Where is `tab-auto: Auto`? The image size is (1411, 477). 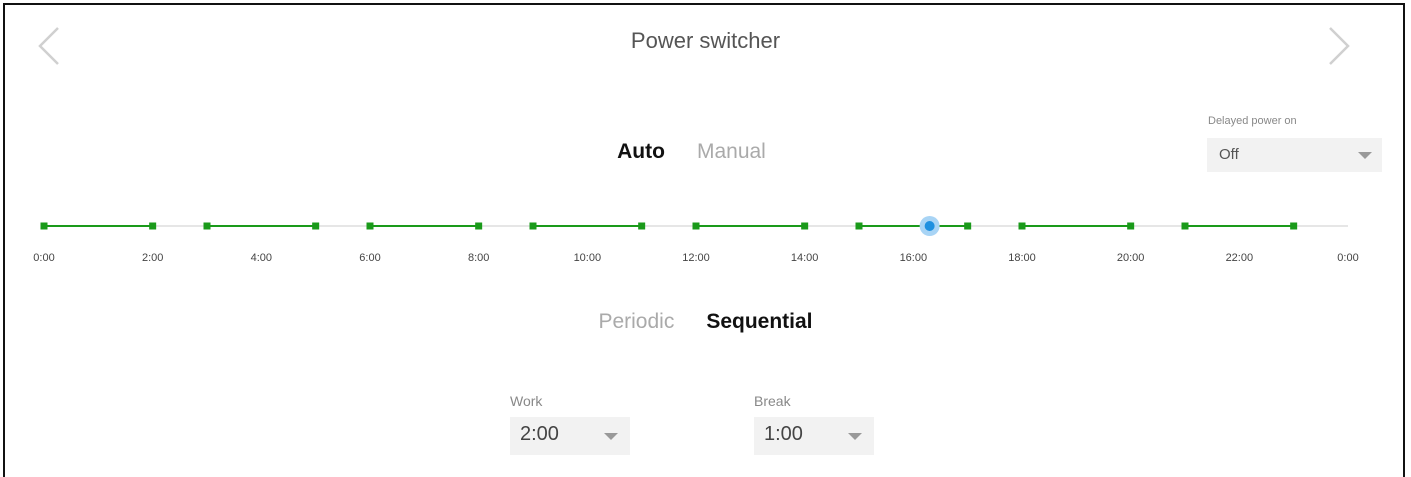
tab-auto: Auto is located at coordinates (641, 152).